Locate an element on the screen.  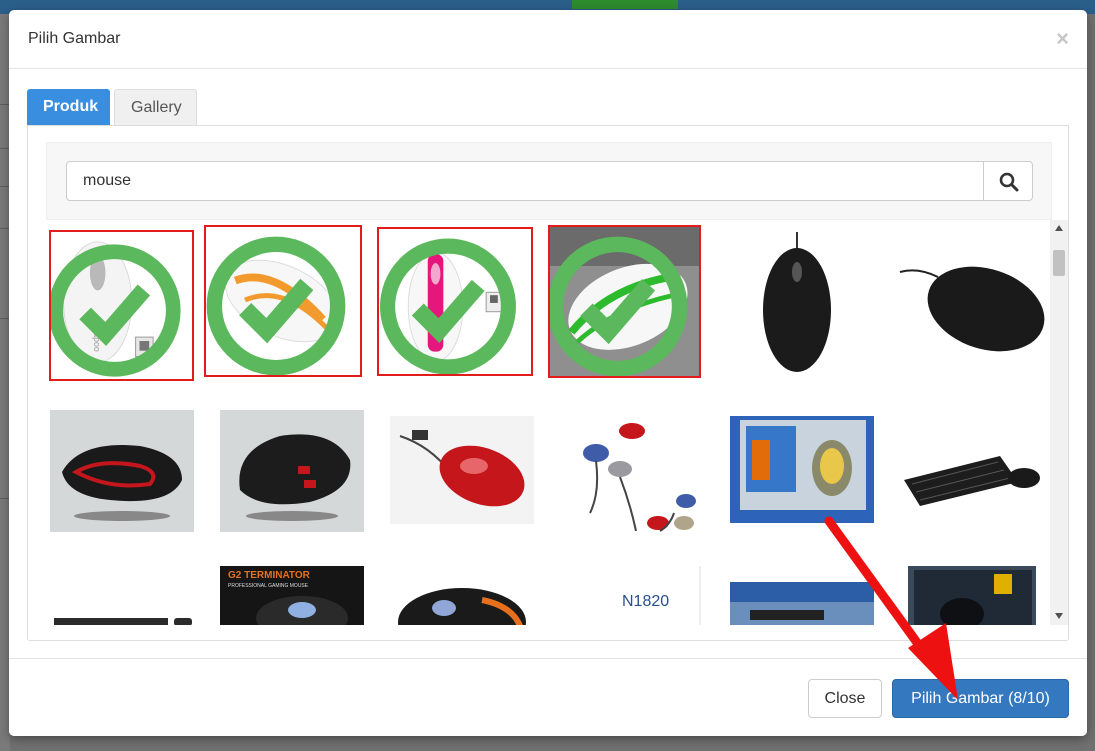
red-retractable-mouse-image is located at coordinates (462, 470).